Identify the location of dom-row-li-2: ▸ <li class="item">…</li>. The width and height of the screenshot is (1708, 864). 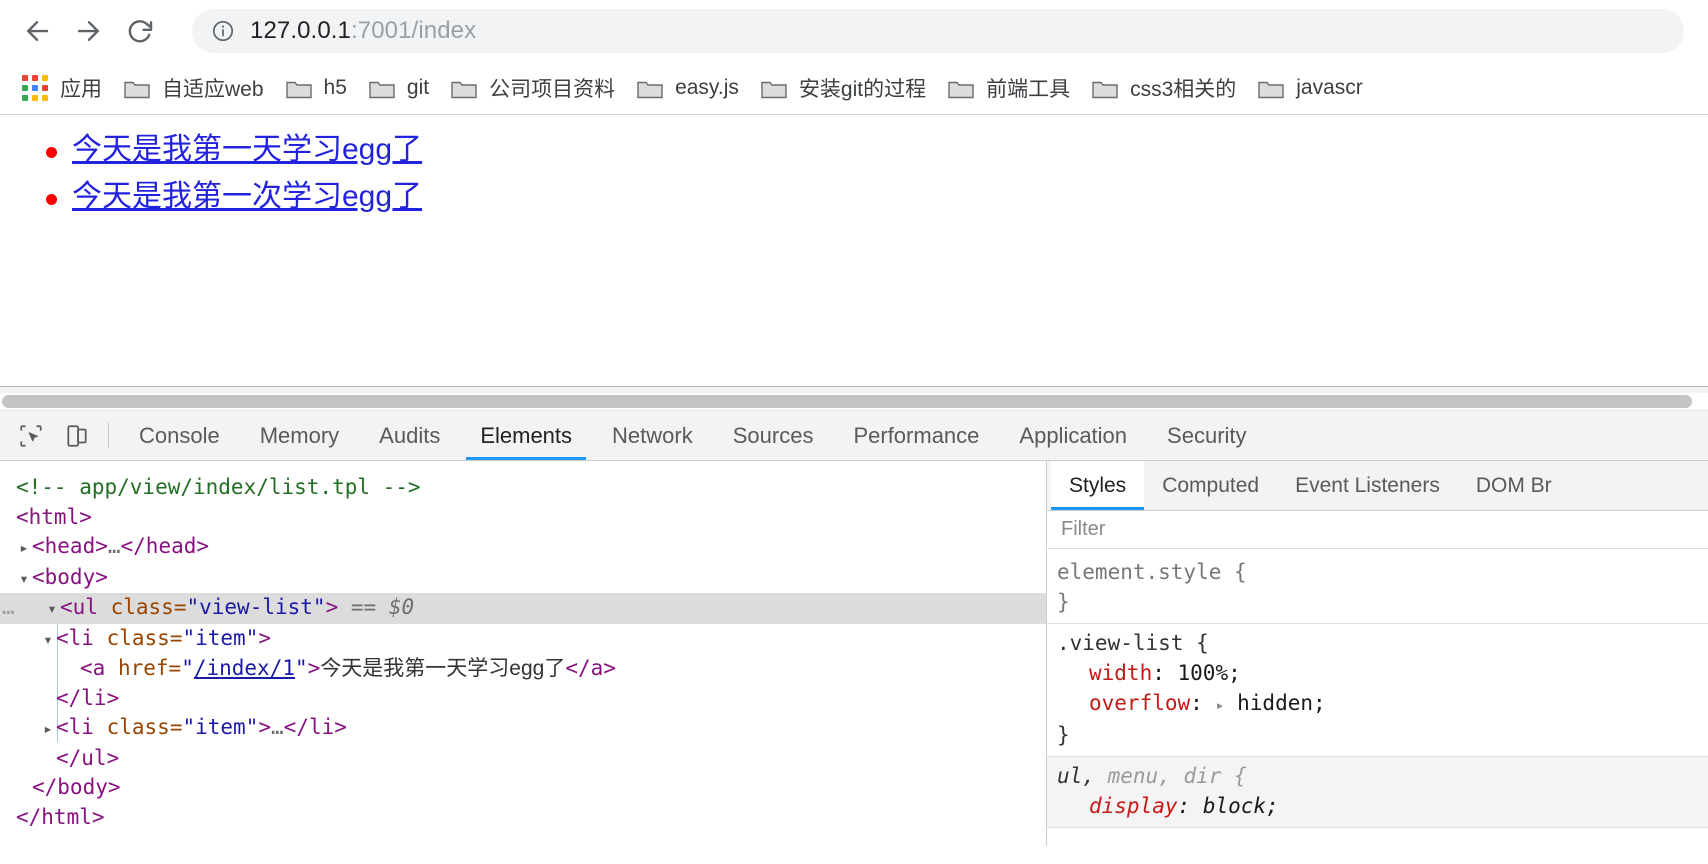
(523, 728).